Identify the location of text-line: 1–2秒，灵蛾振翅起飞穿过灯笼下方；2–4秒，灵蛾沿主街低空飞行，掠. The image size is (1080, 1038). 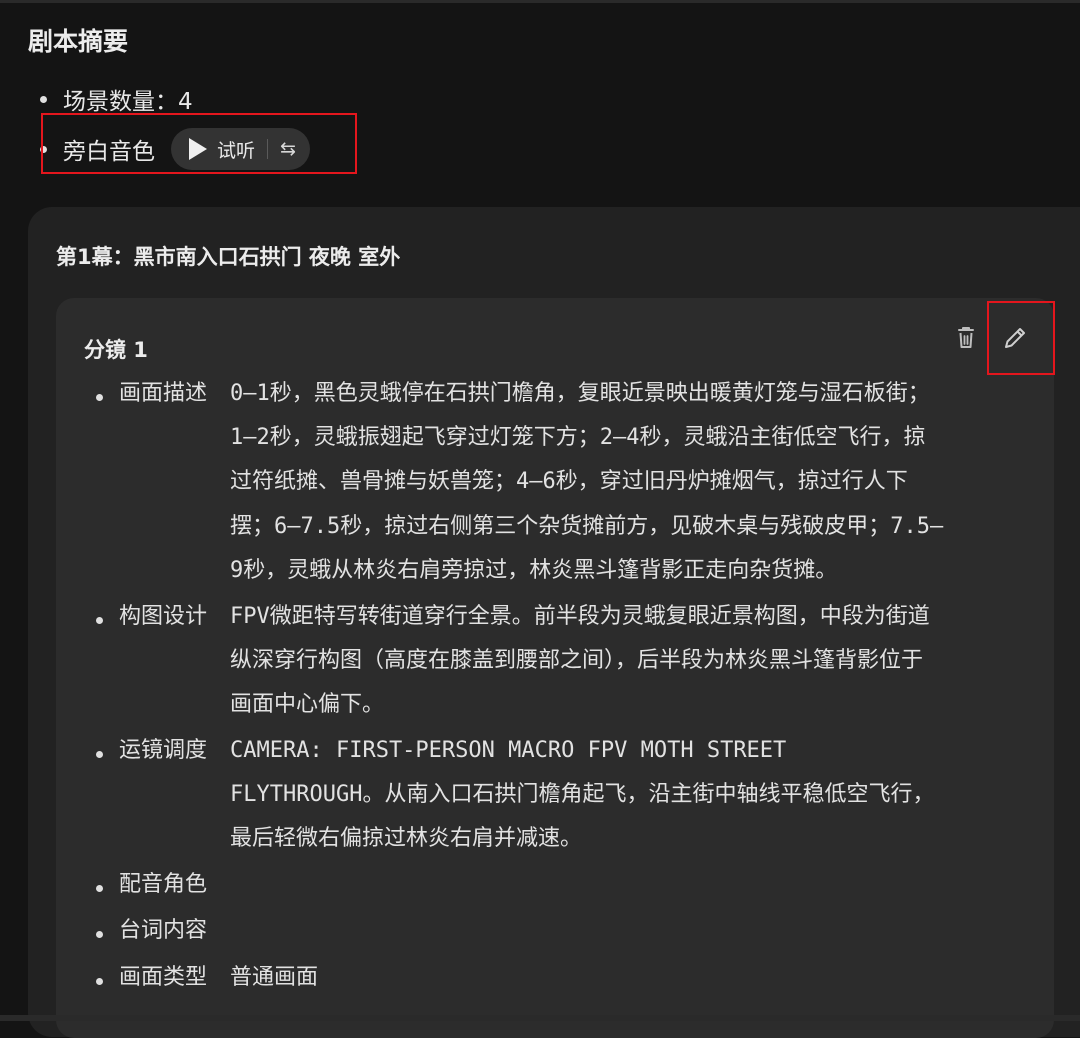
(578, 438).